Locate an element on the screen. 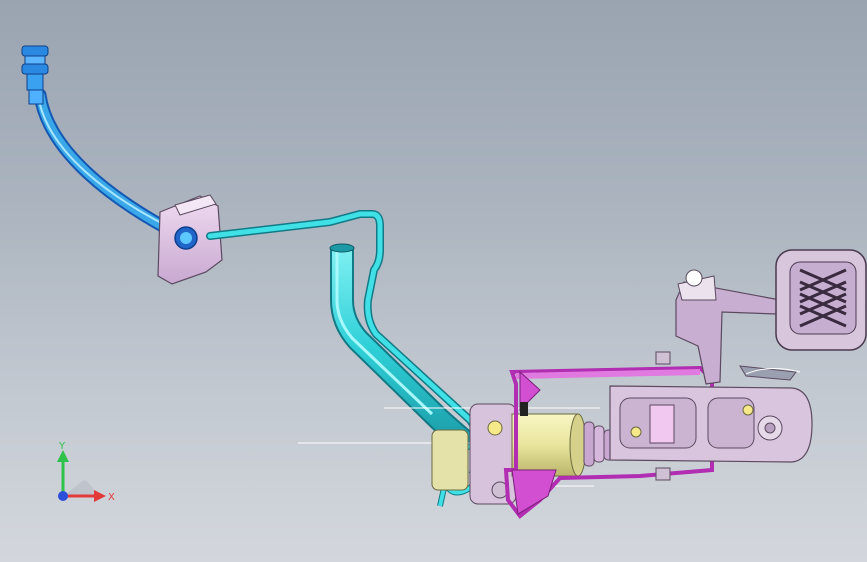 The image size is (867, 562). brake-pedal is located at coordinates (771, 317).